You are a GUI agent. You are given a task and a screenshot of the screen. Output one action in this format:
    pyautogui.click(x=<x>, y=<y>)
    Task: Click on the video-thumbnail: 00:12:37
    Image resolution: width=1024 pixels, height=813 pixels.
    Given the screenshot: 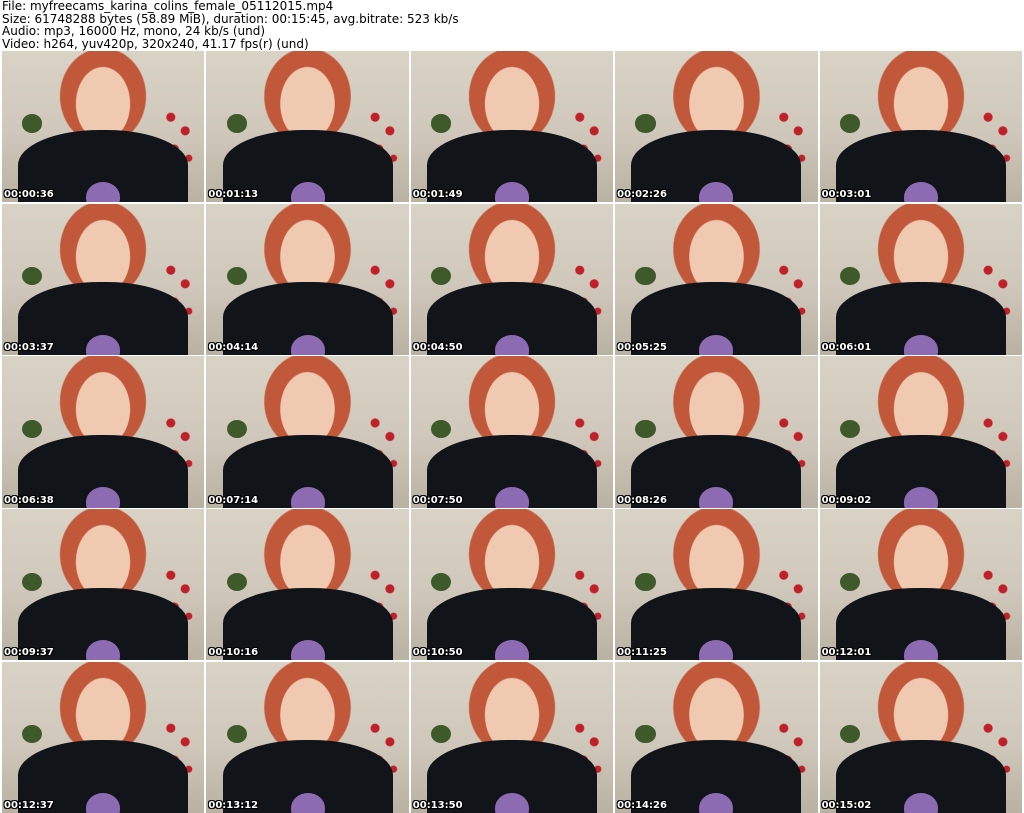 What is the action you would take?
    pyautogui.click(x=103, y=737)
    